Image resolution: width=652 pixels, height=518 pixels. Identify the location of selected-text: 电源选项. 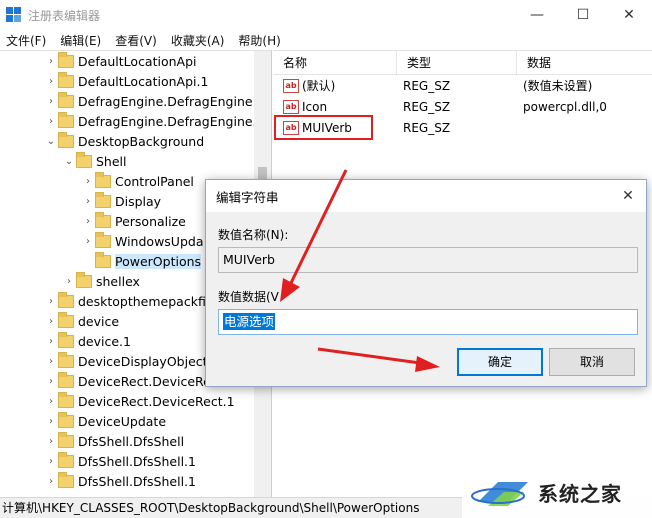
(249, 321).